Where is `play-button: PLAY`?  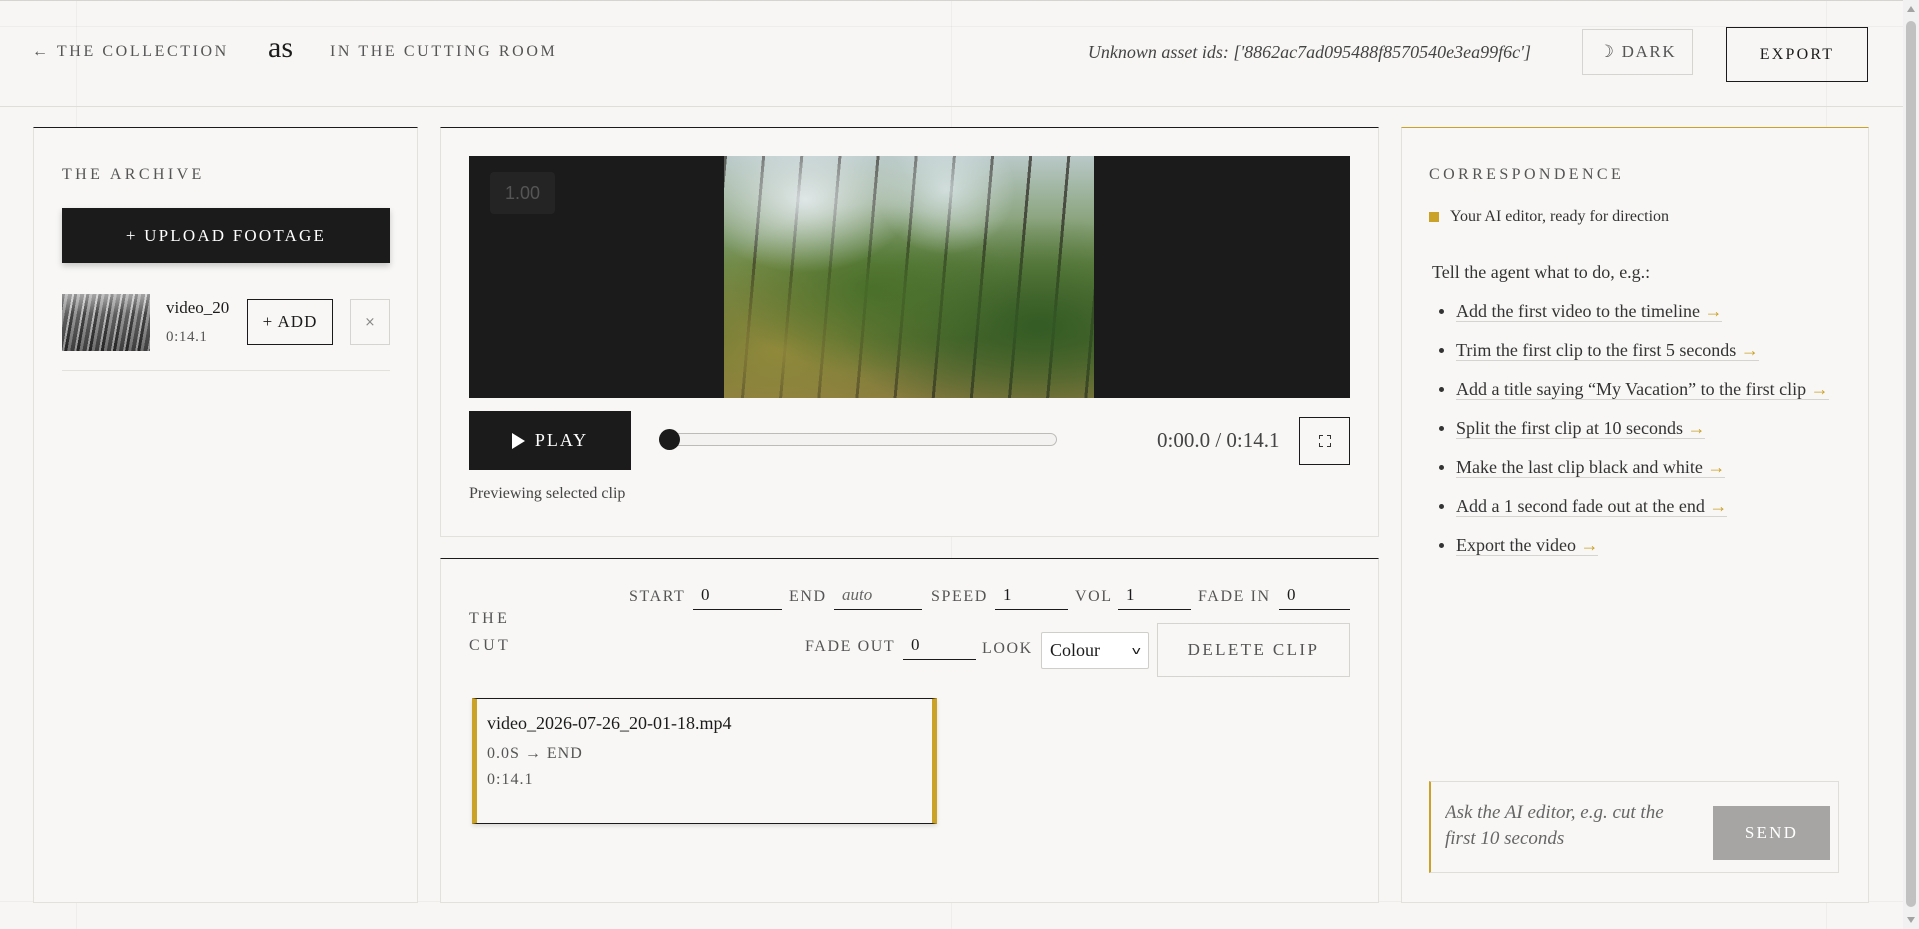
play-button: PLAY is located at coordinates (550, 440).